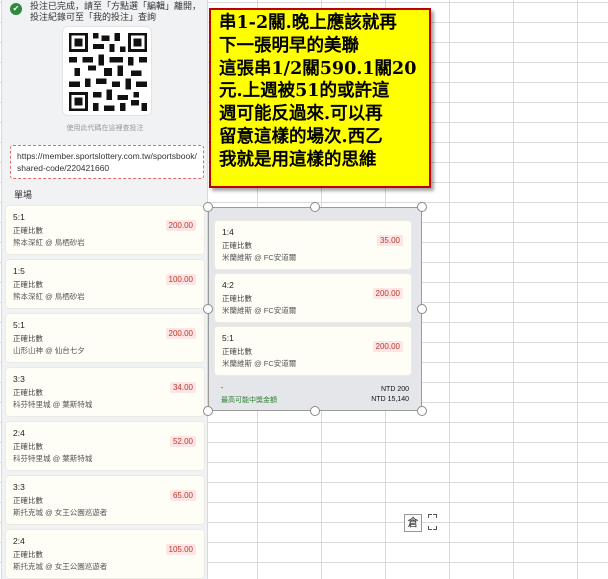  Describe the element at coordinates (105, 392) in the screenshot. I see `bet-card: 3:3 正確比數 科芬特里城 @ 葉斯特城 34.00` at that location.